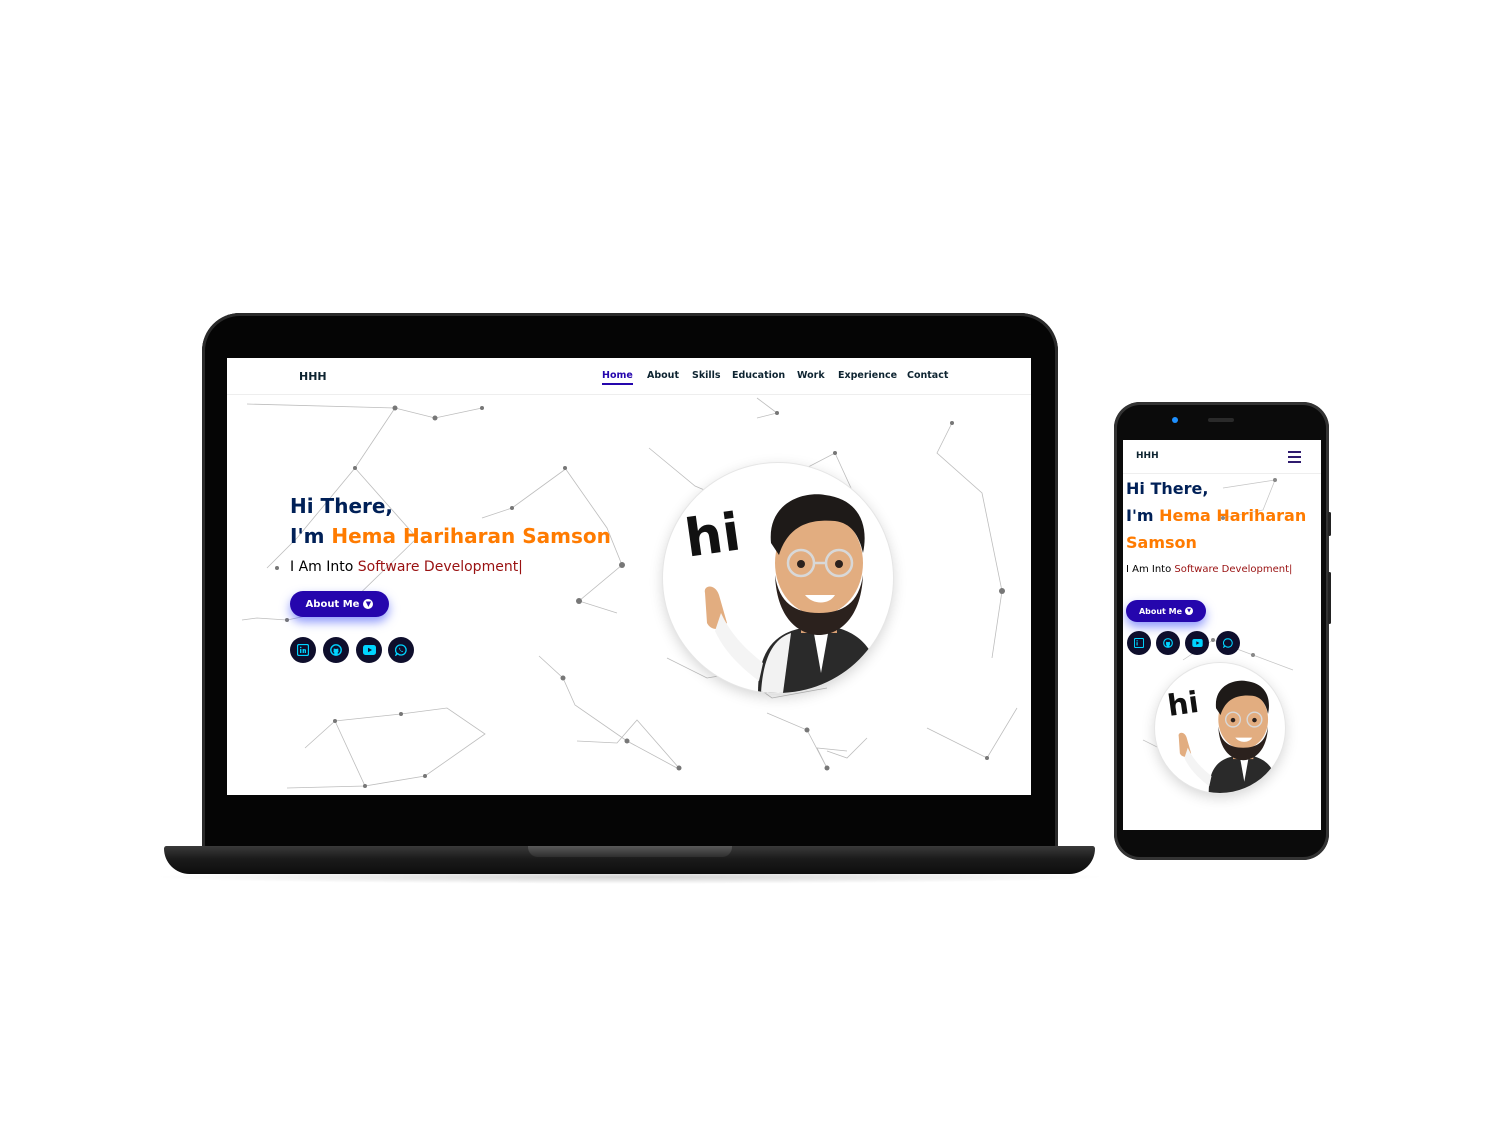 This screenshot has height=1125, width=1500. What do you see at coordinates (471, 536) in the screenshot?
I see `hero-name: Hema Hariharan Samson` at bounding box center [471, 536].